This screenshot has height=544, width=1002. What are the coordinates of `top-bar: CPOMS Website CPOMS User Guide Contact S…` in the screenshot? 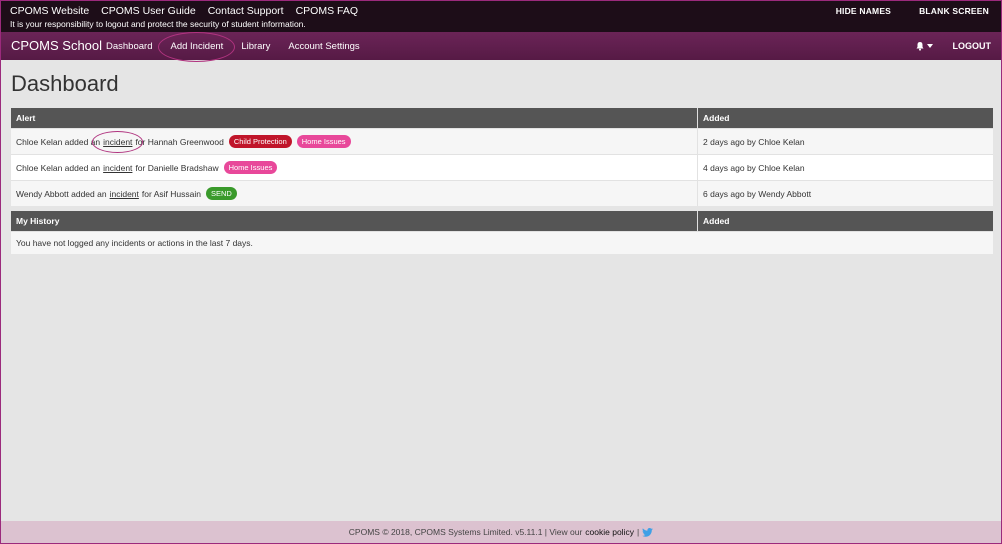 It's located at (501, 16).